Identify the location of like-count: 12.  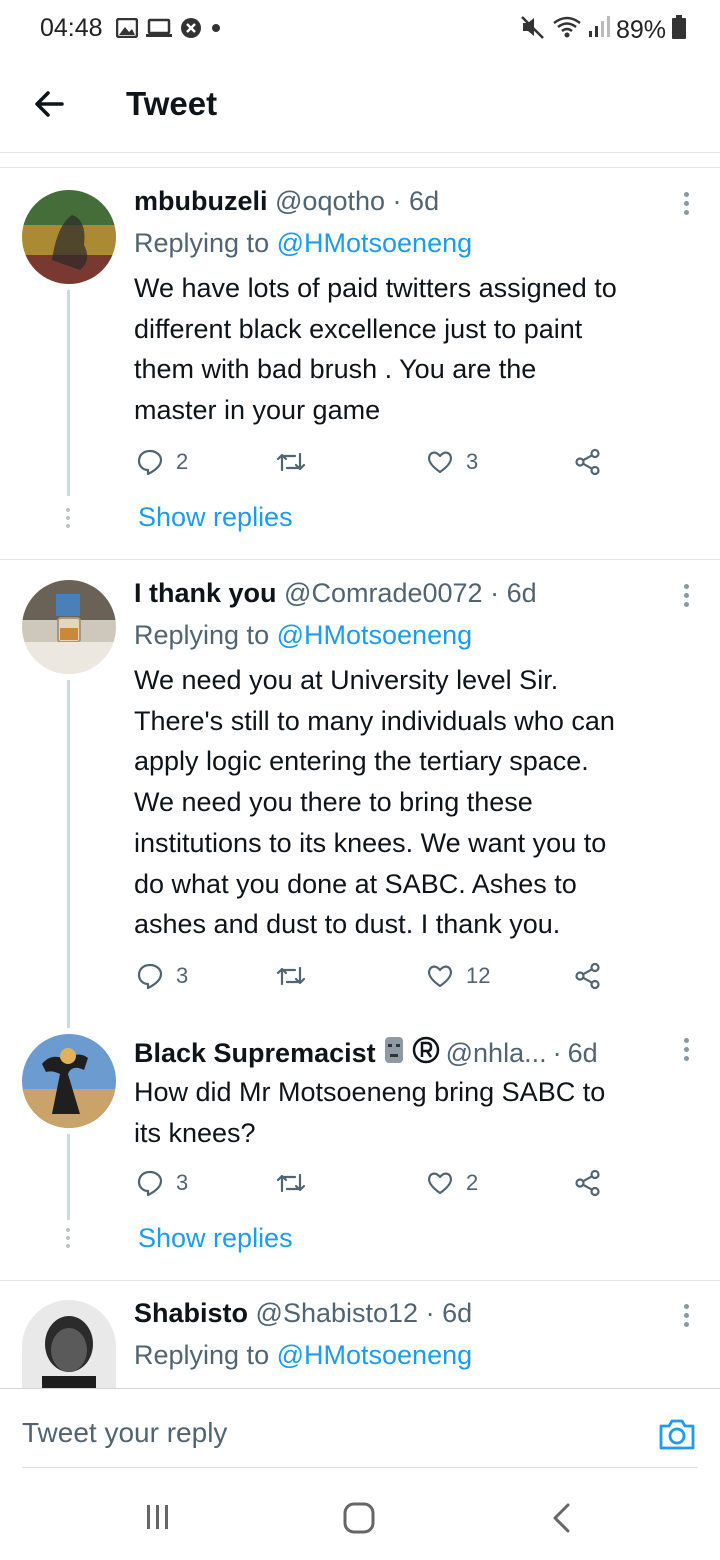
(478, 975).